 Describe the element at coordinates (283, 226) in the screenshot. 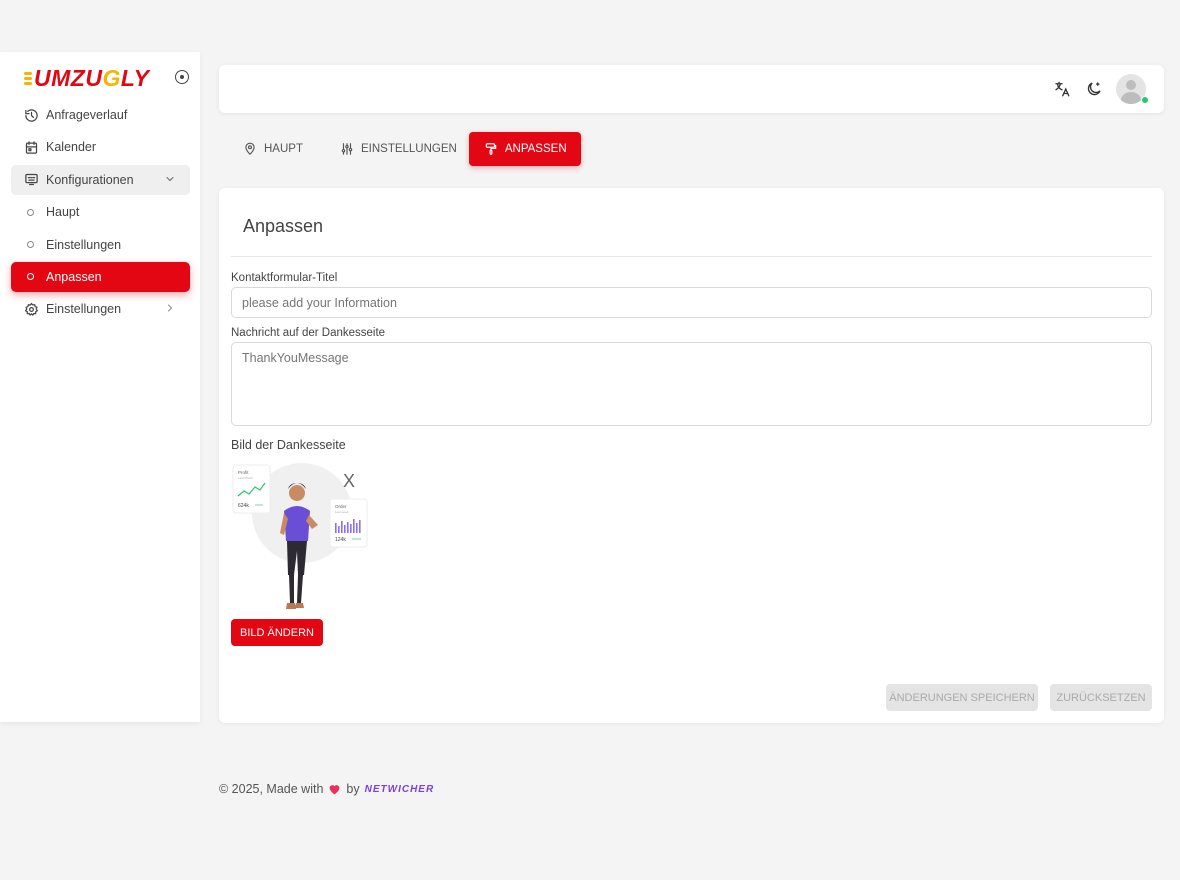

I see `page-title: Anpassen` at that location.